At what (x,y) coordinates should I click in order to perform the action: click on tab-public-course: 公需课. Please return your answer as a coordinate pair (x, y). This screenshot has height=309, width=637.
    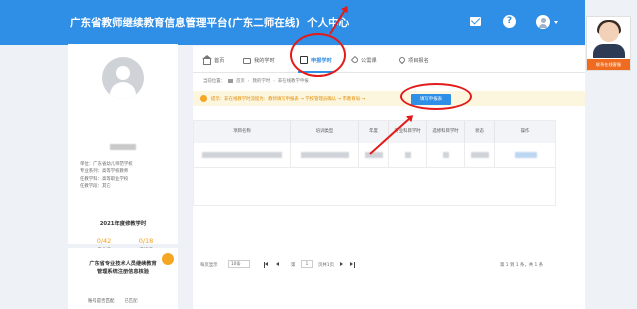
    Looking at the image, I should click on (363, 60).